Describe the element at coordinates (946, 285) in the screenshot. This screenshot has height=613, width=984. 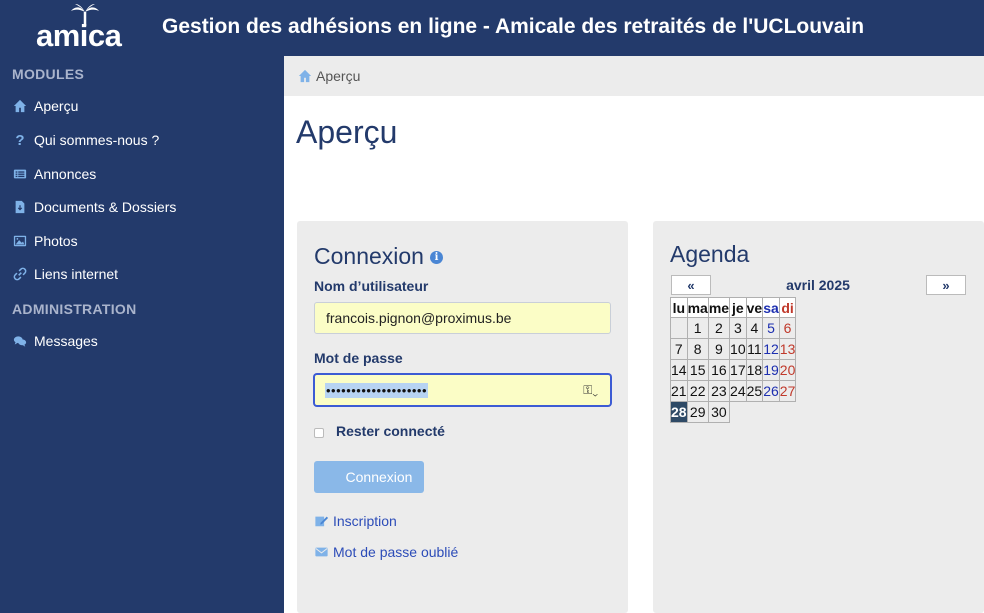
I see `calendar-next-button: »` at that location.